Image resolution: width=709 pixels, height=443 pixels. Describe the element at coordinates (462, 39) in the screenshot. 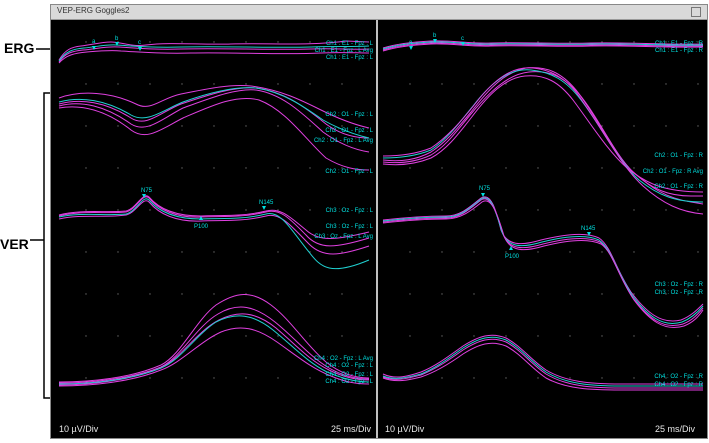

I see `right-erg-peak-c: c` at that location.